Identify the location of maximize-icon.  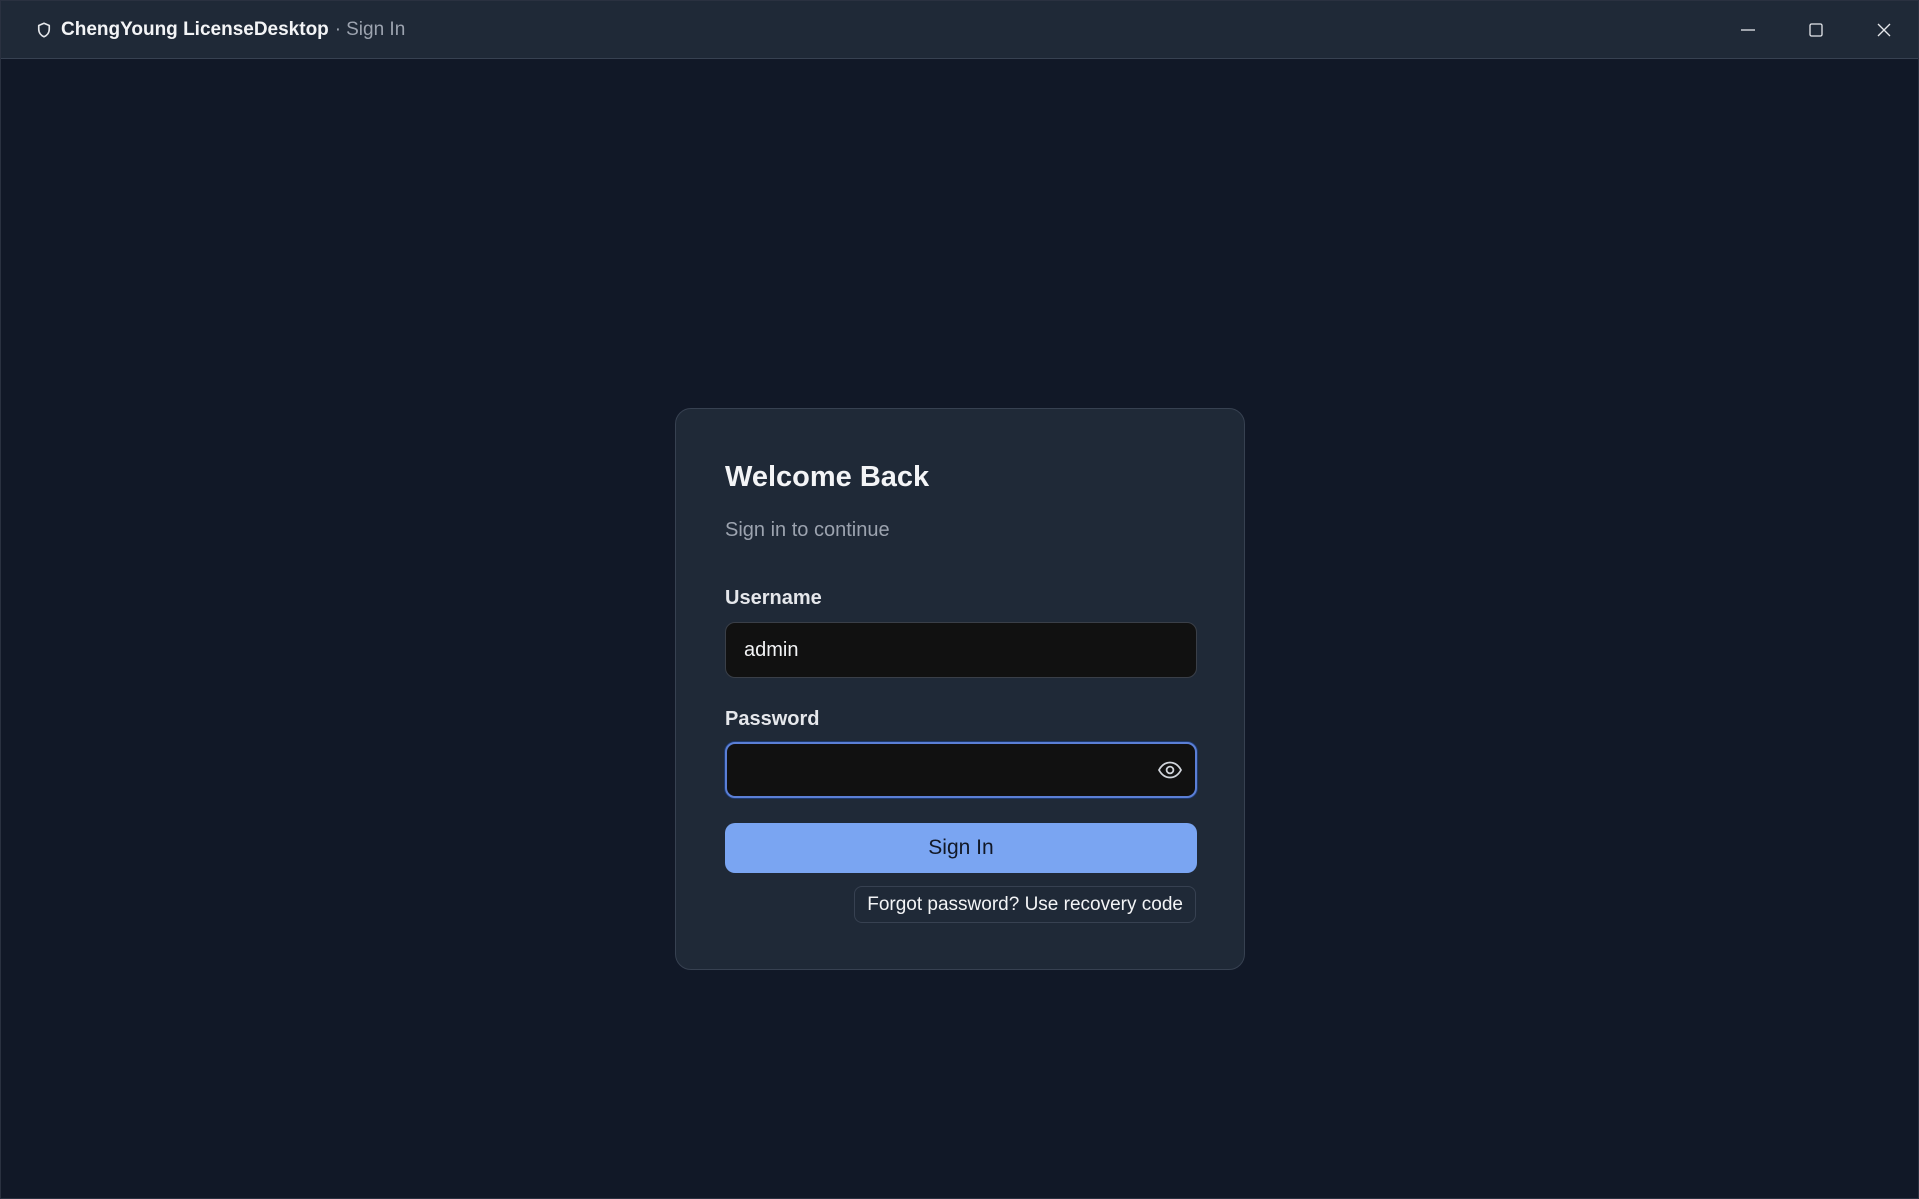
(1816, 30).